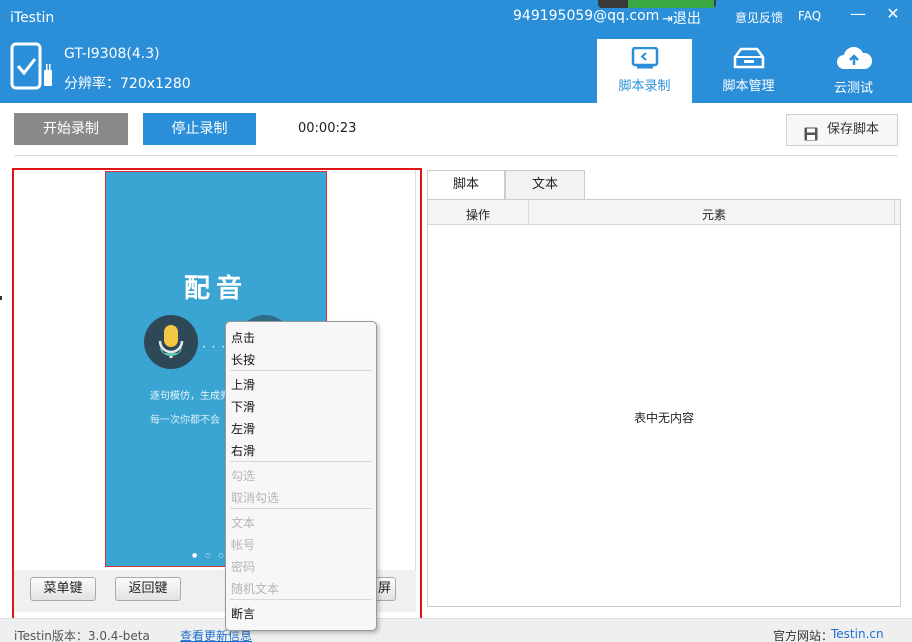 The image size is (912, 642). I want to click on account-email: 949195059@qq.com, so click(586, 16).